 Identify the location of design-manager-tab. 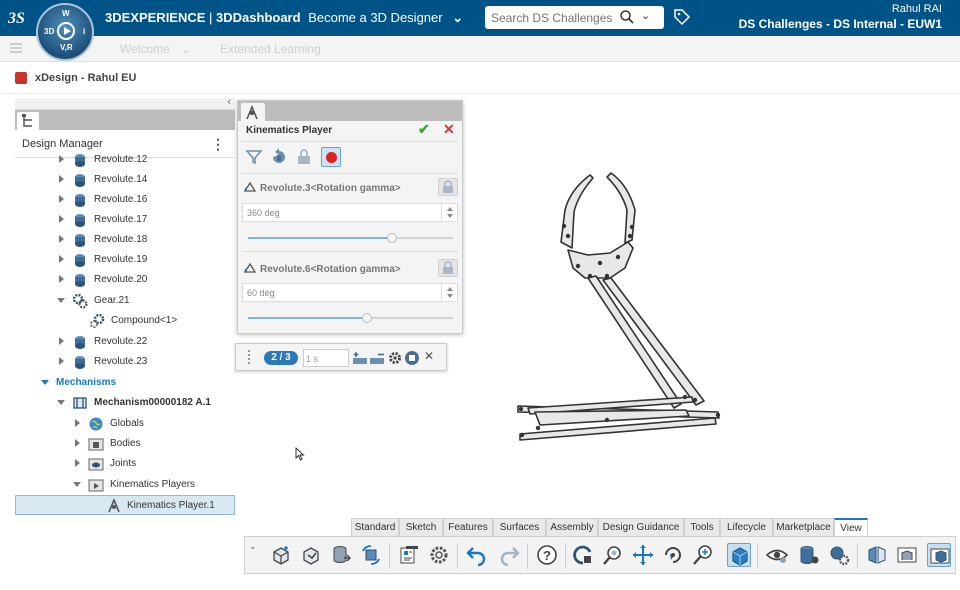
(28, 121).